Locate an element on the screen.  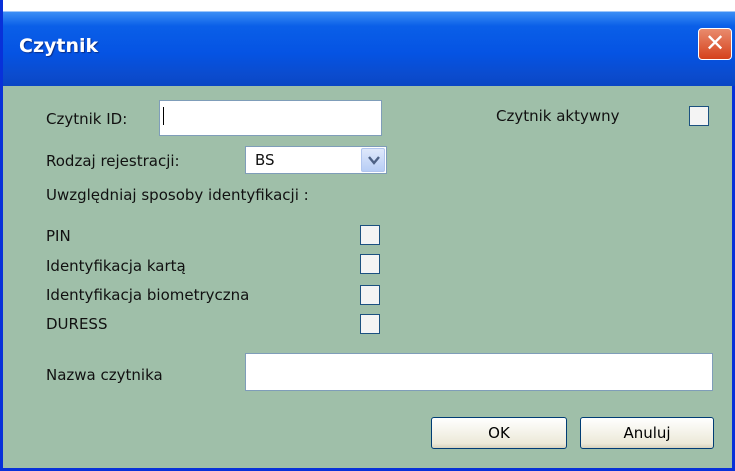
registration-type-value: BS is located at coordinates (265, 160).